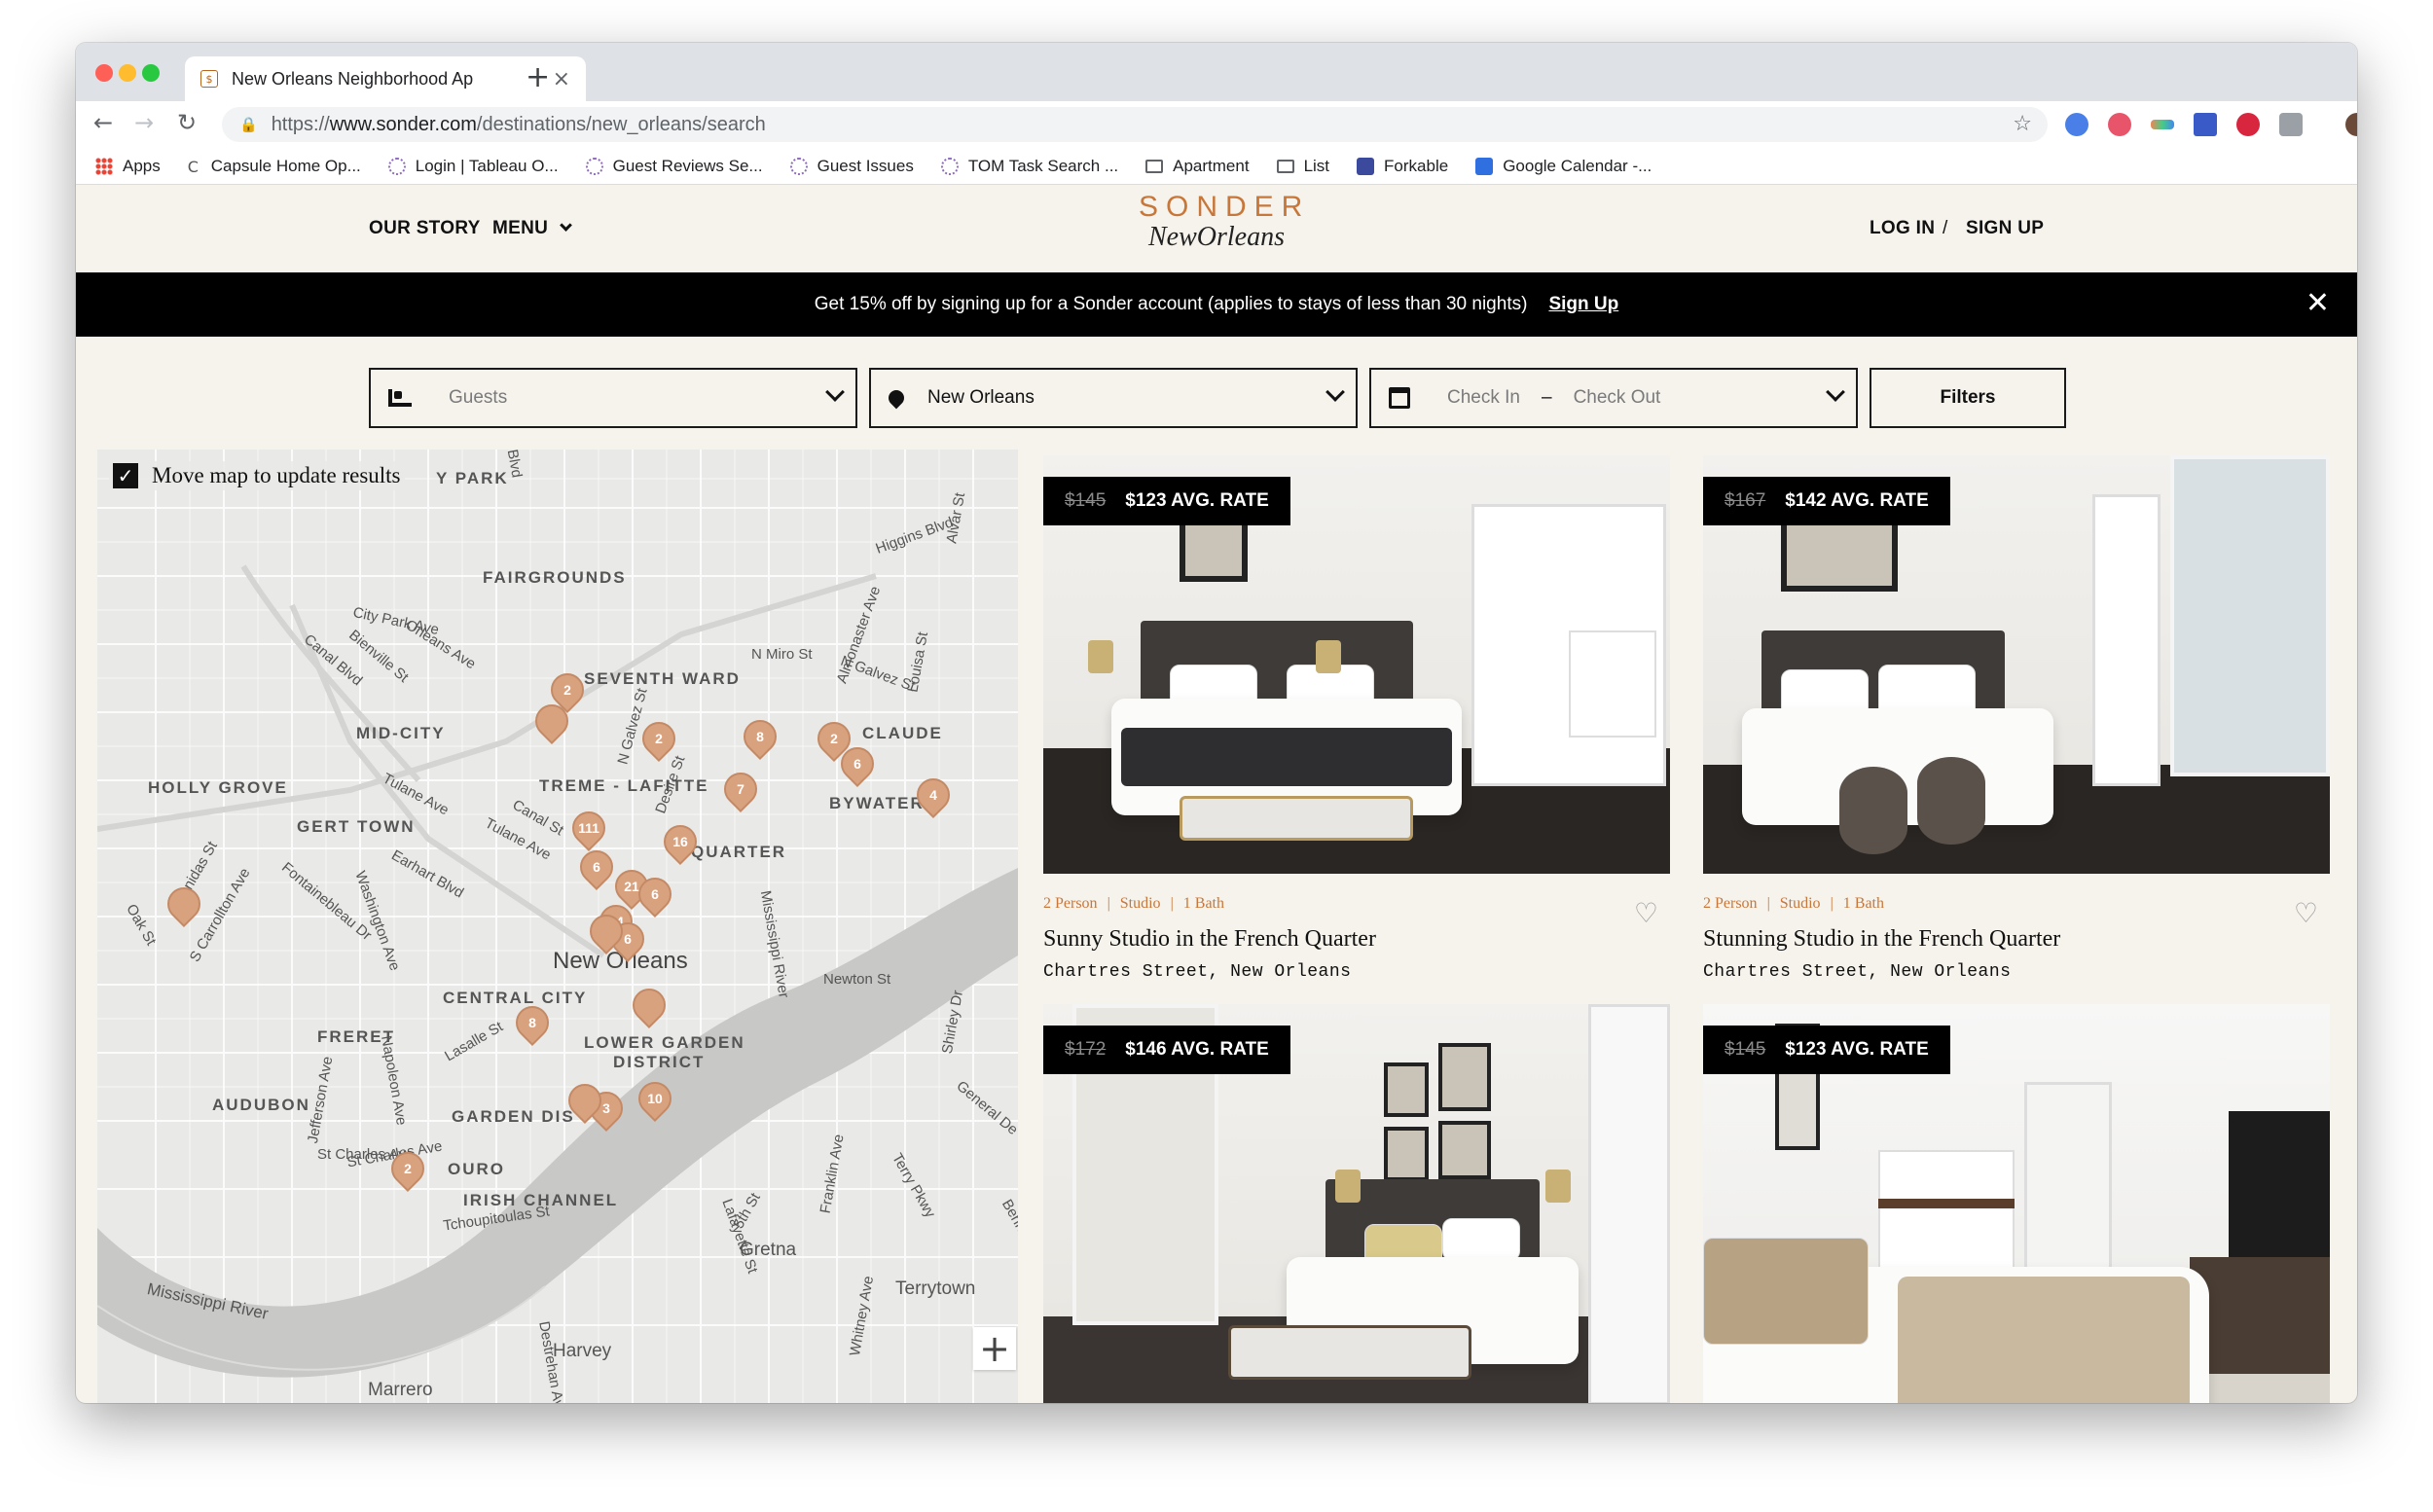  What do you see at coordinates (659, 1062) in the screenshot?
I see `map-label: DISTRICT` at bounding box center [659, 1062].